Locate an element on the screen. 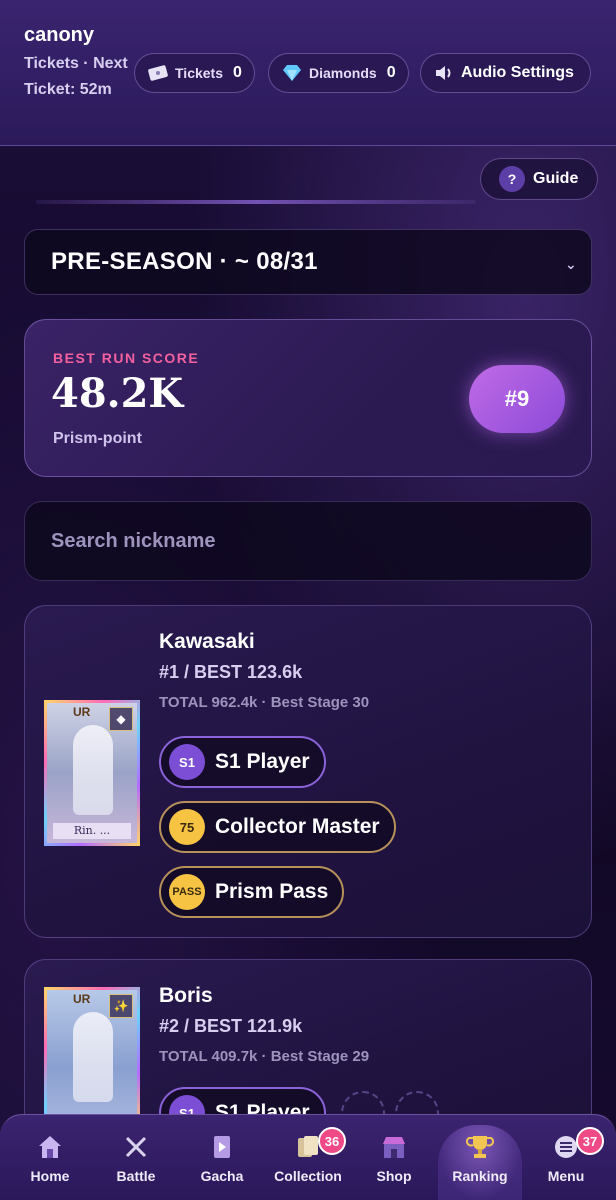 The width and height of the screenshot is (616, 1200). player-rank: #1 / BEST 123.6k is located at coordinates (231, 672).